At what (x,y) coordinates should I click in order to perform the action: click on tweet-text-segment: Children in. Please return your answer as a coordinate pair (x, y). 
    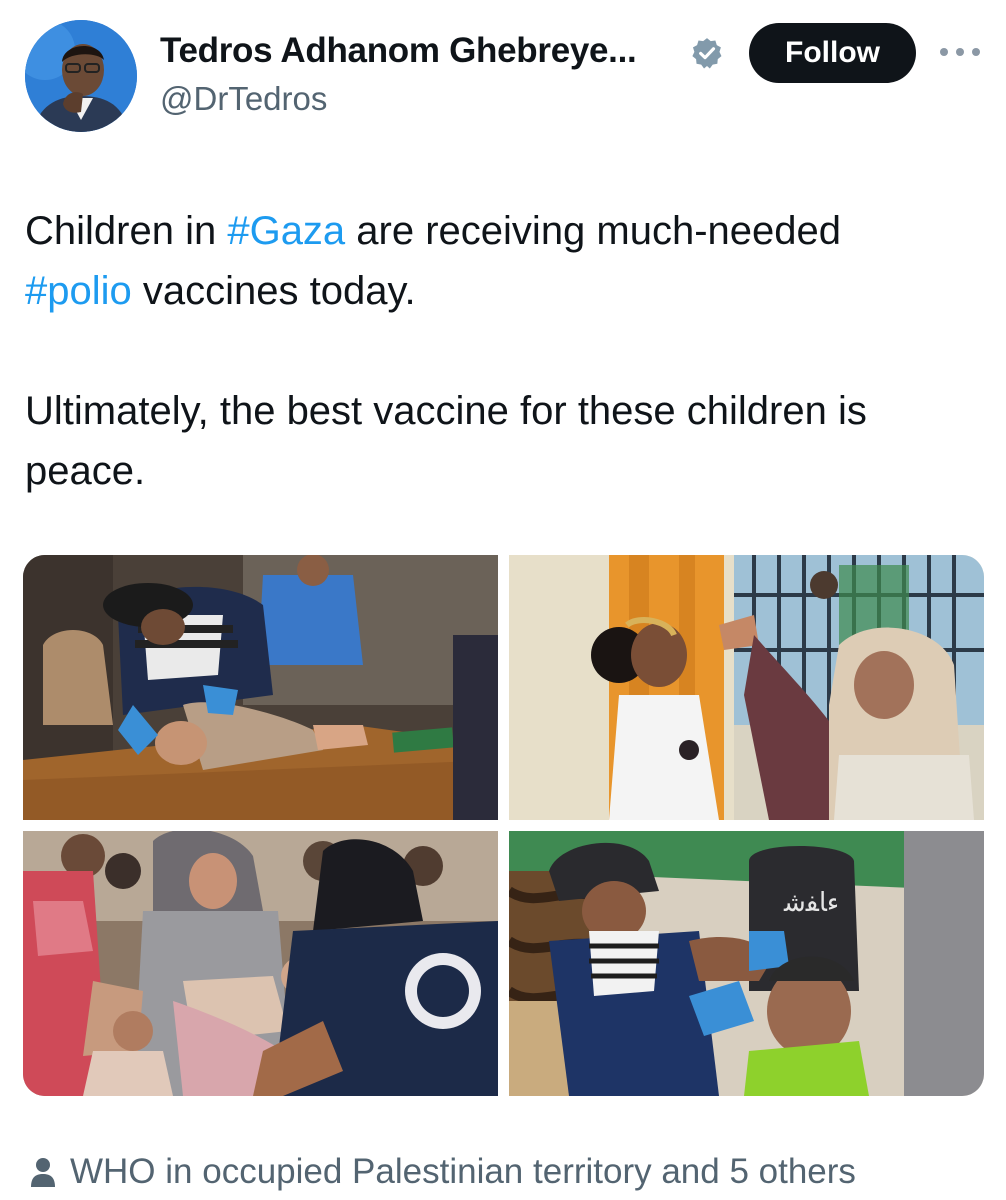
    Looking at the image, I should click on (126, 231).